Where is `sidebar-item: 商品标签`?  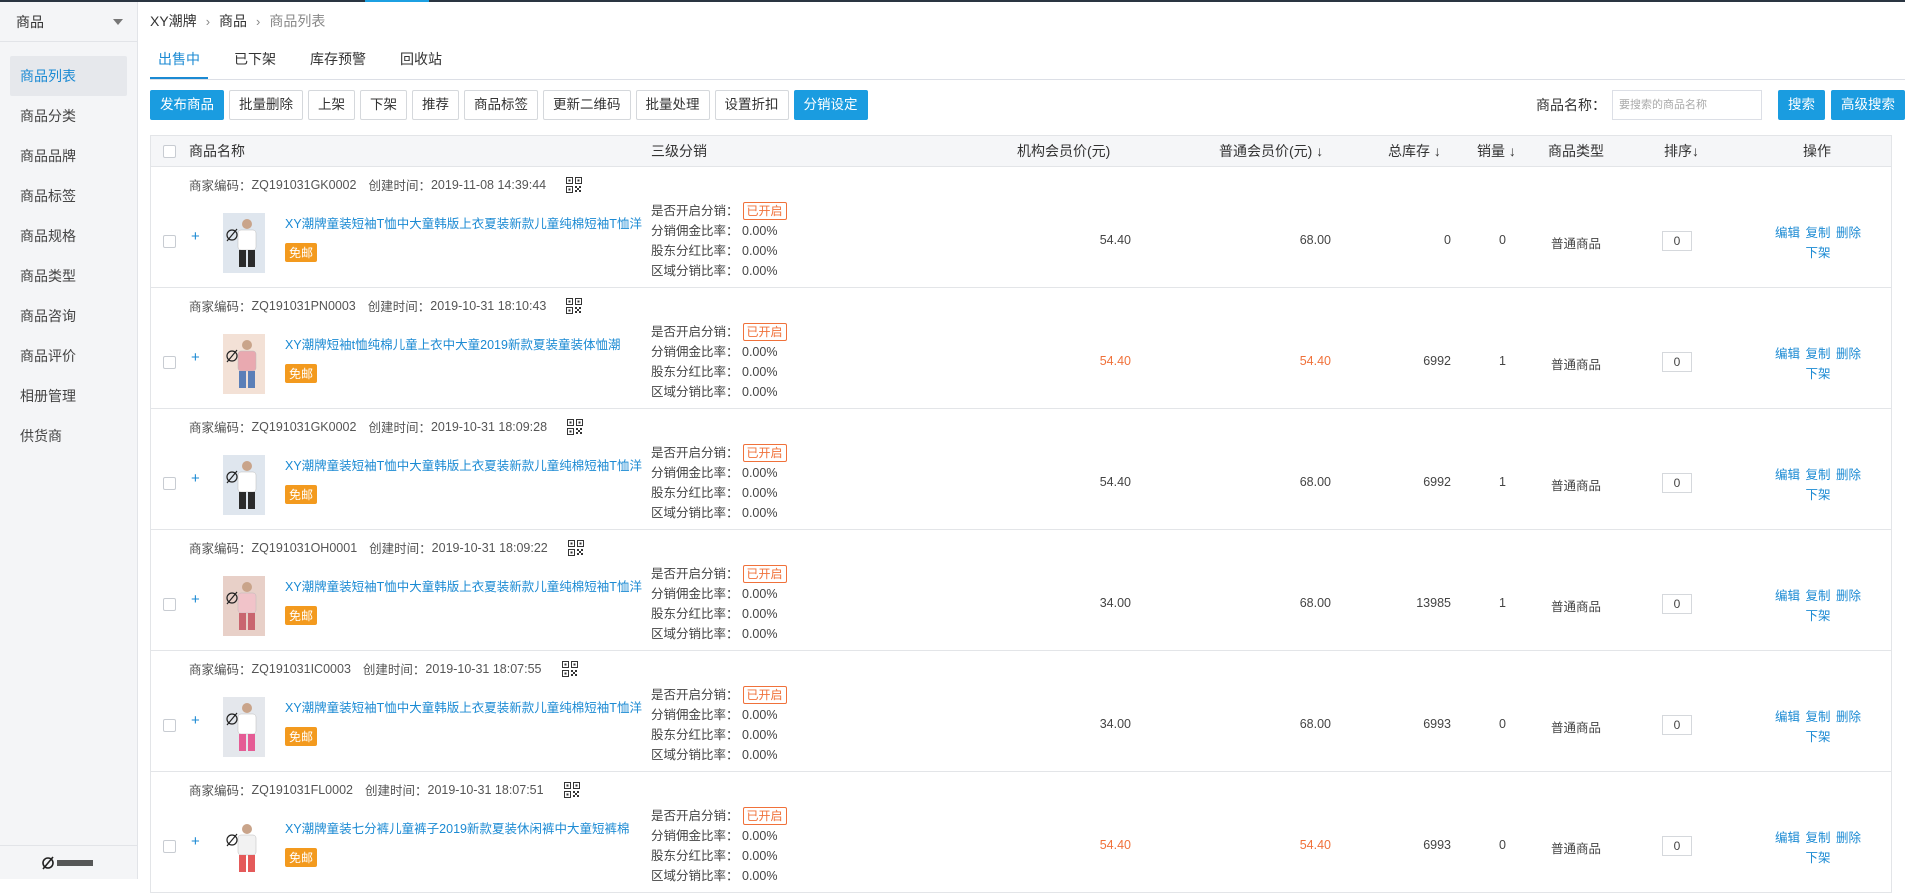
sidebar-item: 商品标签 is located at coordinates (68, 196).